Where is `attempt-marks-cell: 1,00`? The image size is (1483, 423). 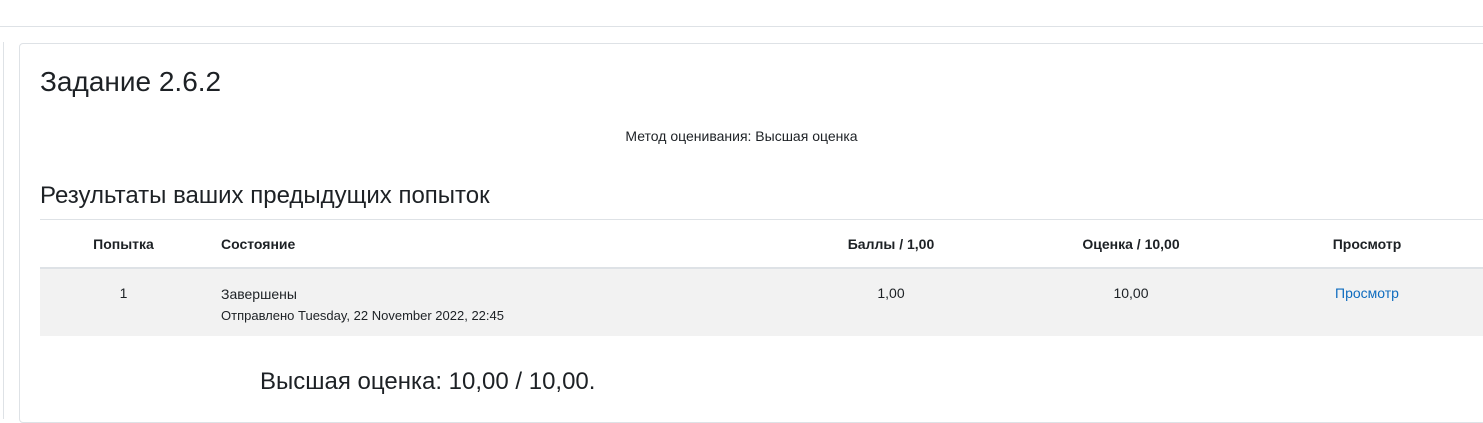 attempt-marks-cell: 1,00 is located at coordinates (891, 302).